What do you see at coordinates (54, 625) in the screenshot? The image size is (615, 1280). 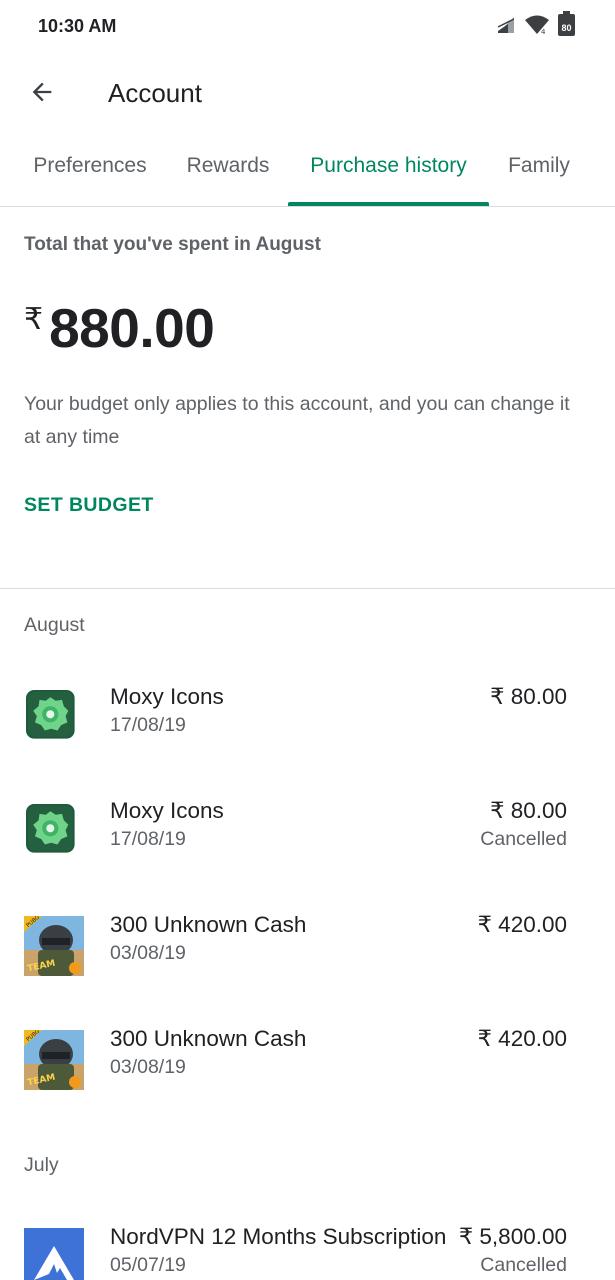 I see `month-header-august: August` at bounding box center [54, 625].